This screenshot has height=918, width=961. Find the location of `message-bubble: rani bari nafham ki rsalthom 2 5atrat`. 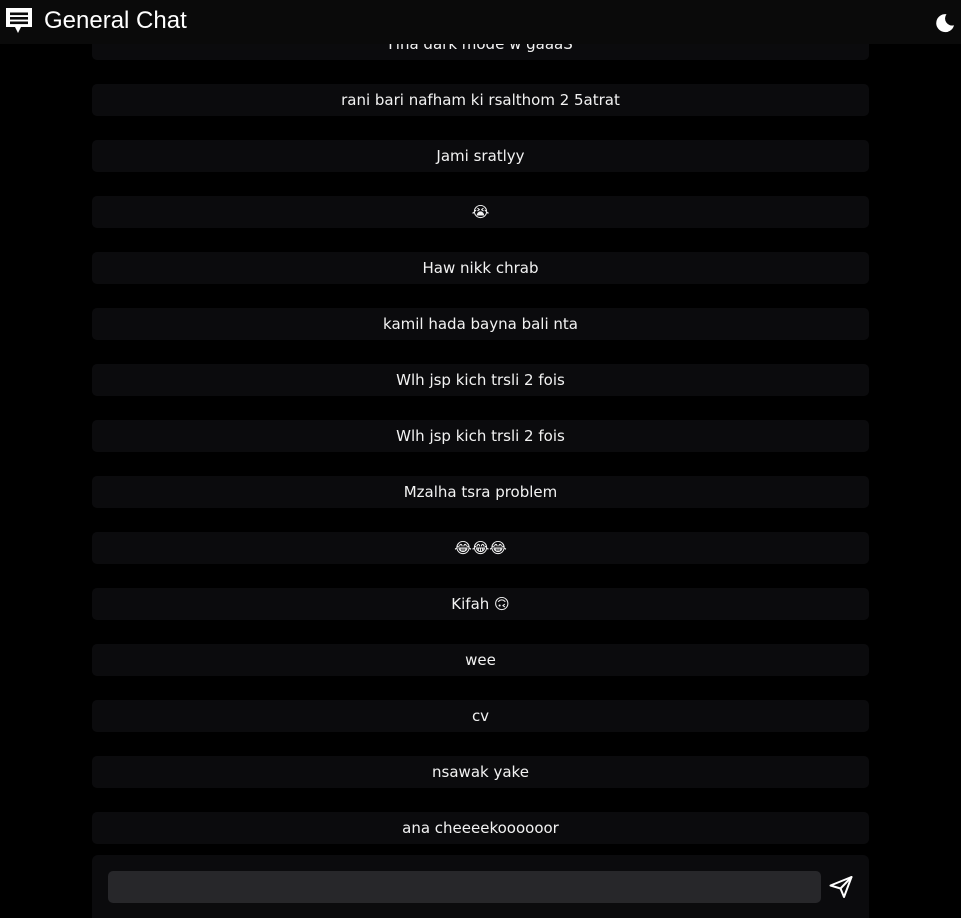

message-bubble: rani bari nafham ki rsalthom 2 5atrat is located at coordinates (480, 100).